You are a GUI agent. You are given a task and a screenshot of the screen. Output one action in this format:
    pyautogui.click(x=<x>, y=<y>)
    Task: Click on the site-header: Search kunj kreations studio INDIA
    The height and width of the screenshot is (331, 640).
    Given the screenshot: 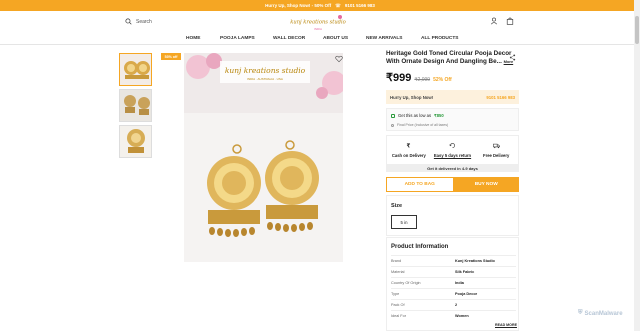 What is the action you would take?
    pyautogui.click(x=320, y=23)
    